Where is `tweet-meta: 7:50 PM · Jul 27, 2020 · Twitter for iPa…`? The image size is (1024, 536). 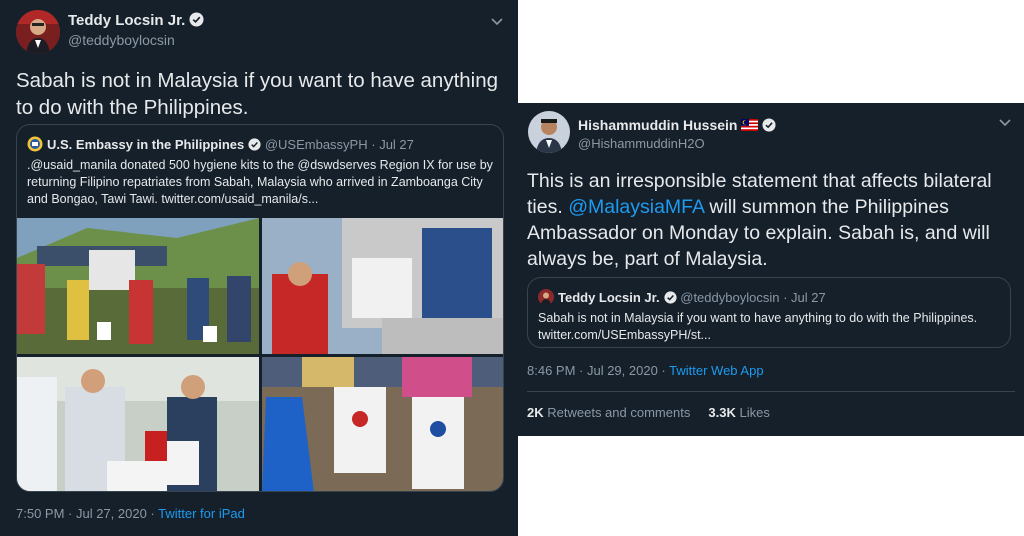 tweet-meta: 7:50 PM · Jul 27, 2020 · Twitter for iPa… is located at coordinates (130, 513).